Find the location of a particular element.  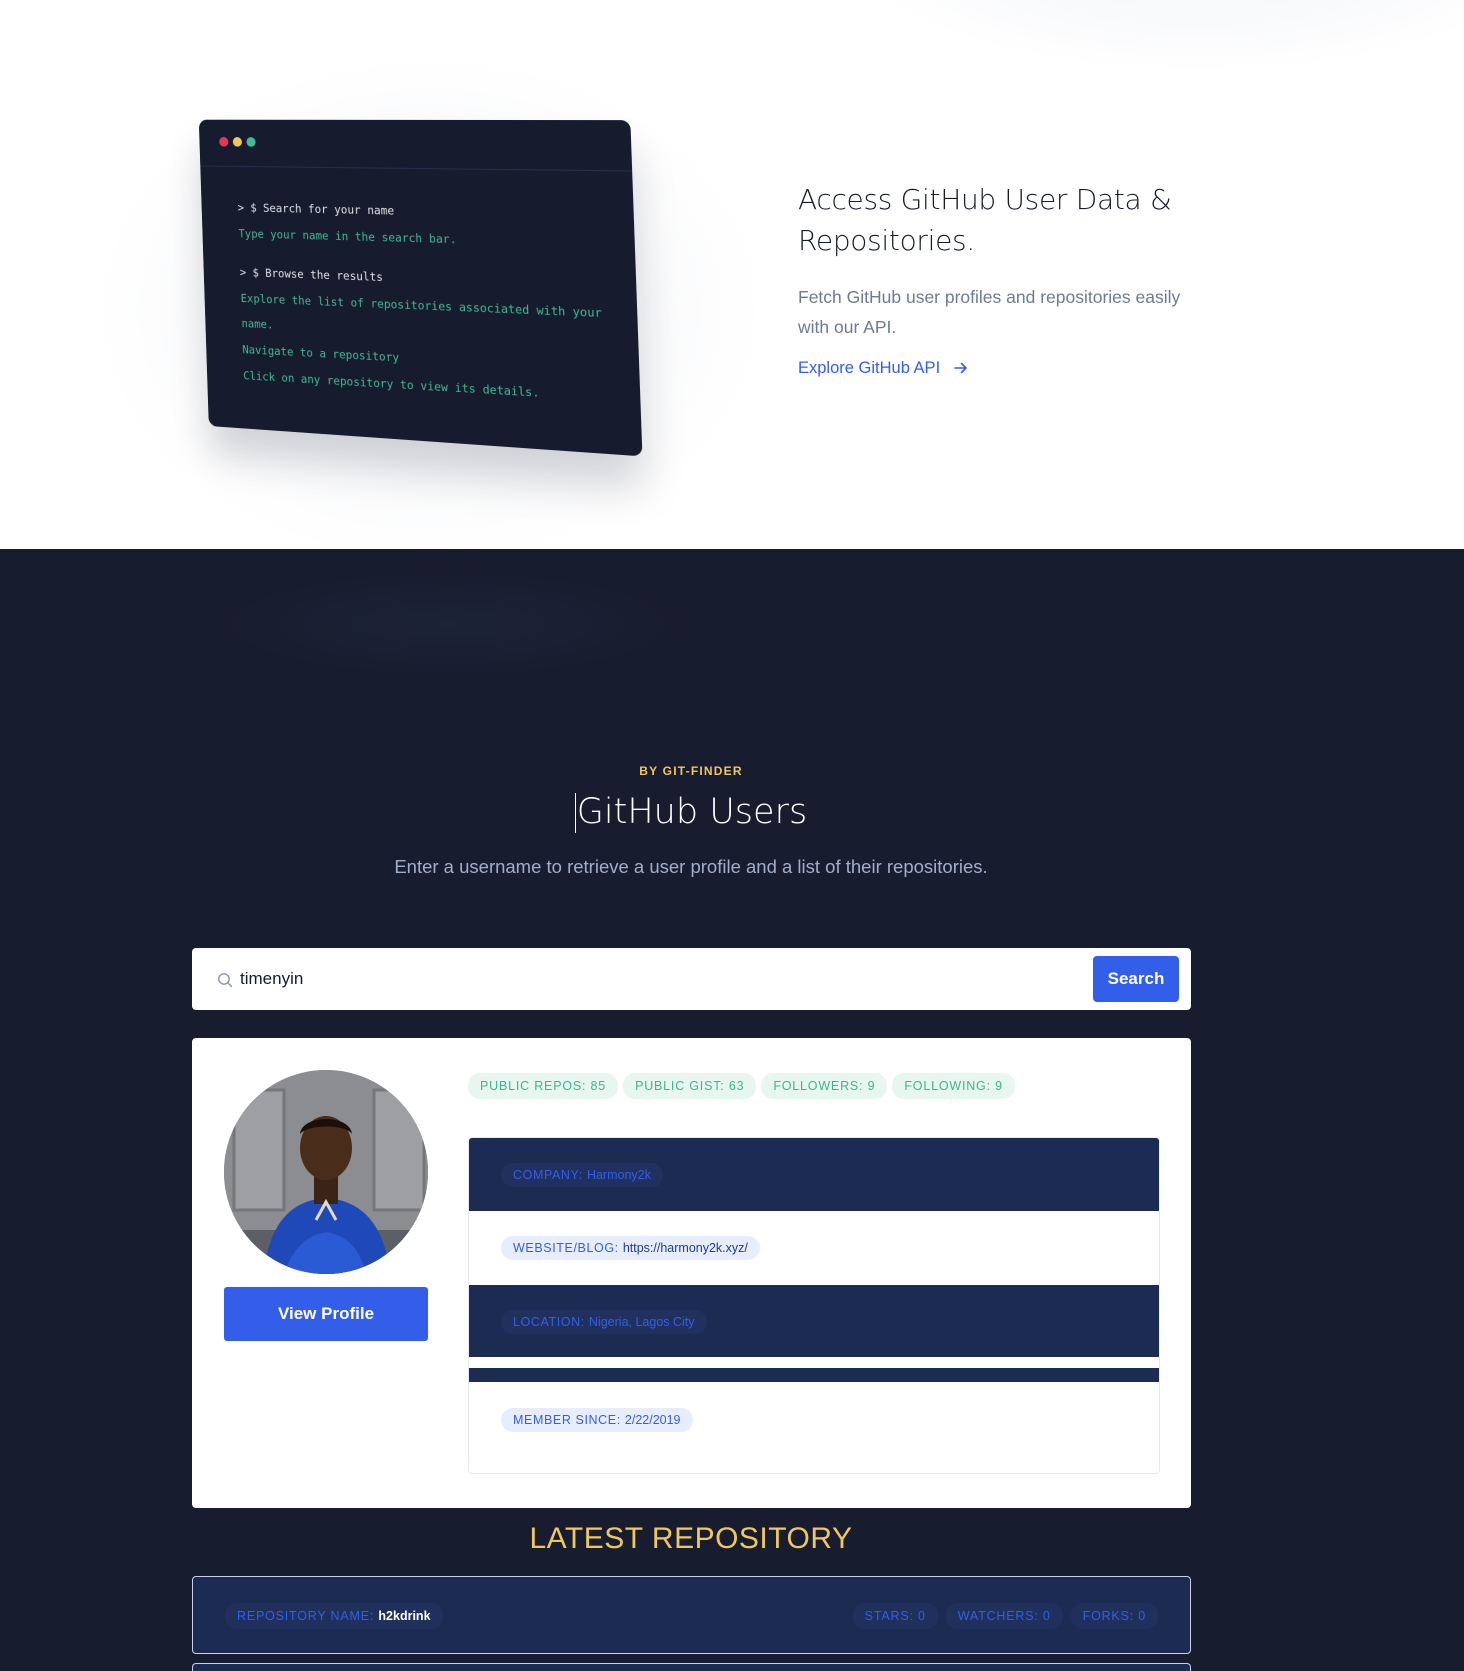

followers-badge: FOLLOWERS: 9 is located at coordinates (824, 1086).